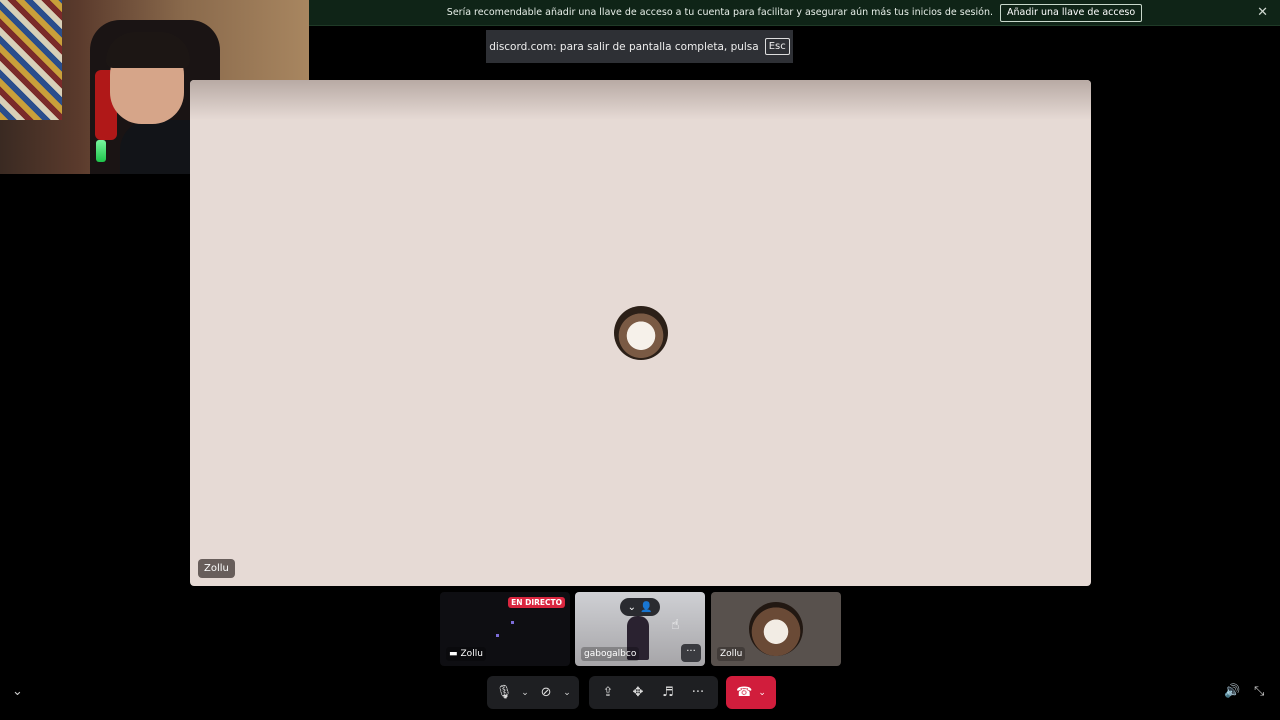  I want to click on add-passkey-button: Añadir una llave de acceso, so click(1071, 12).